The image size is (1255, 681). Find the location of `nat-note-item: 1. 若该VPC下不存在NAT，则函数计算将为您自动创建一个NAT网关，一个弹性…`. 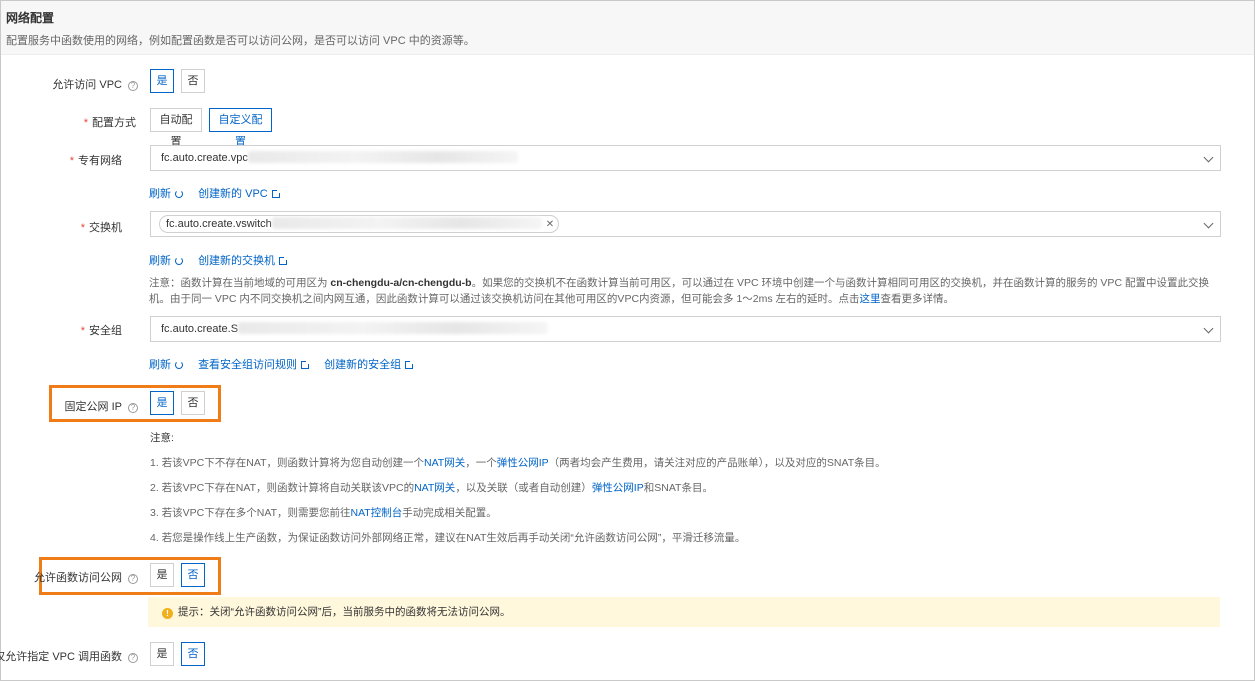

nat-note-item: 1. 若该VPC下不存在NAT，则函数计算将为您自动创建一个NAT网关，一个弹性… is located at coordinates (518, 463).